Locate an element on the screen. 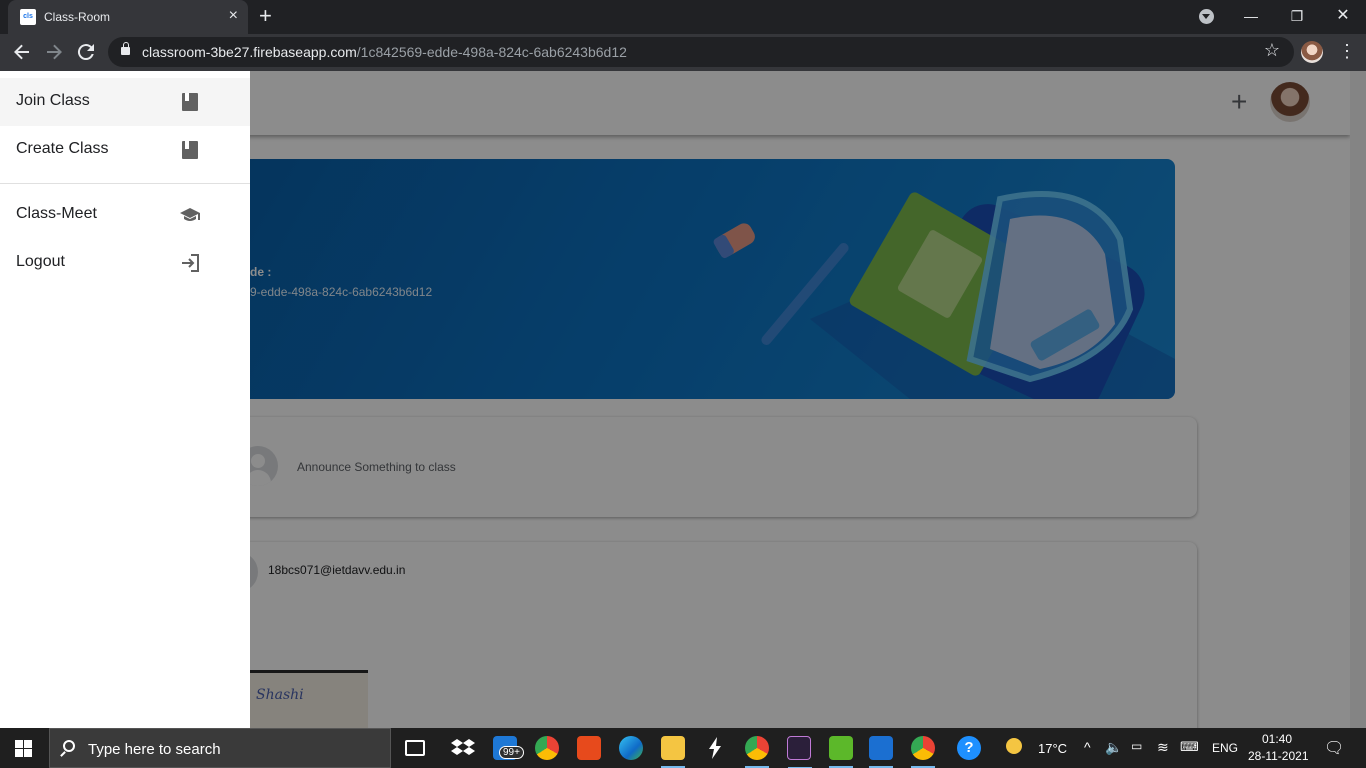 The width and height of the screenshot is (1366, 768). drawer-item-join-class: Join Class is located at coordinates (125, 102).